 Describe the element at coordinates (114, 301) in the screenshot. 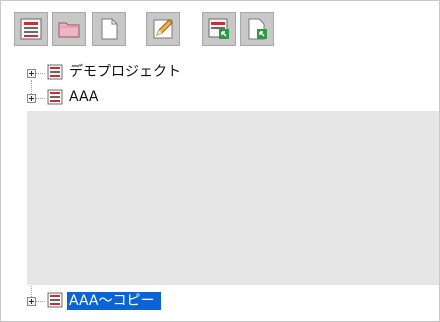

I see `tree-node-label: AAA～コピー` at that location.